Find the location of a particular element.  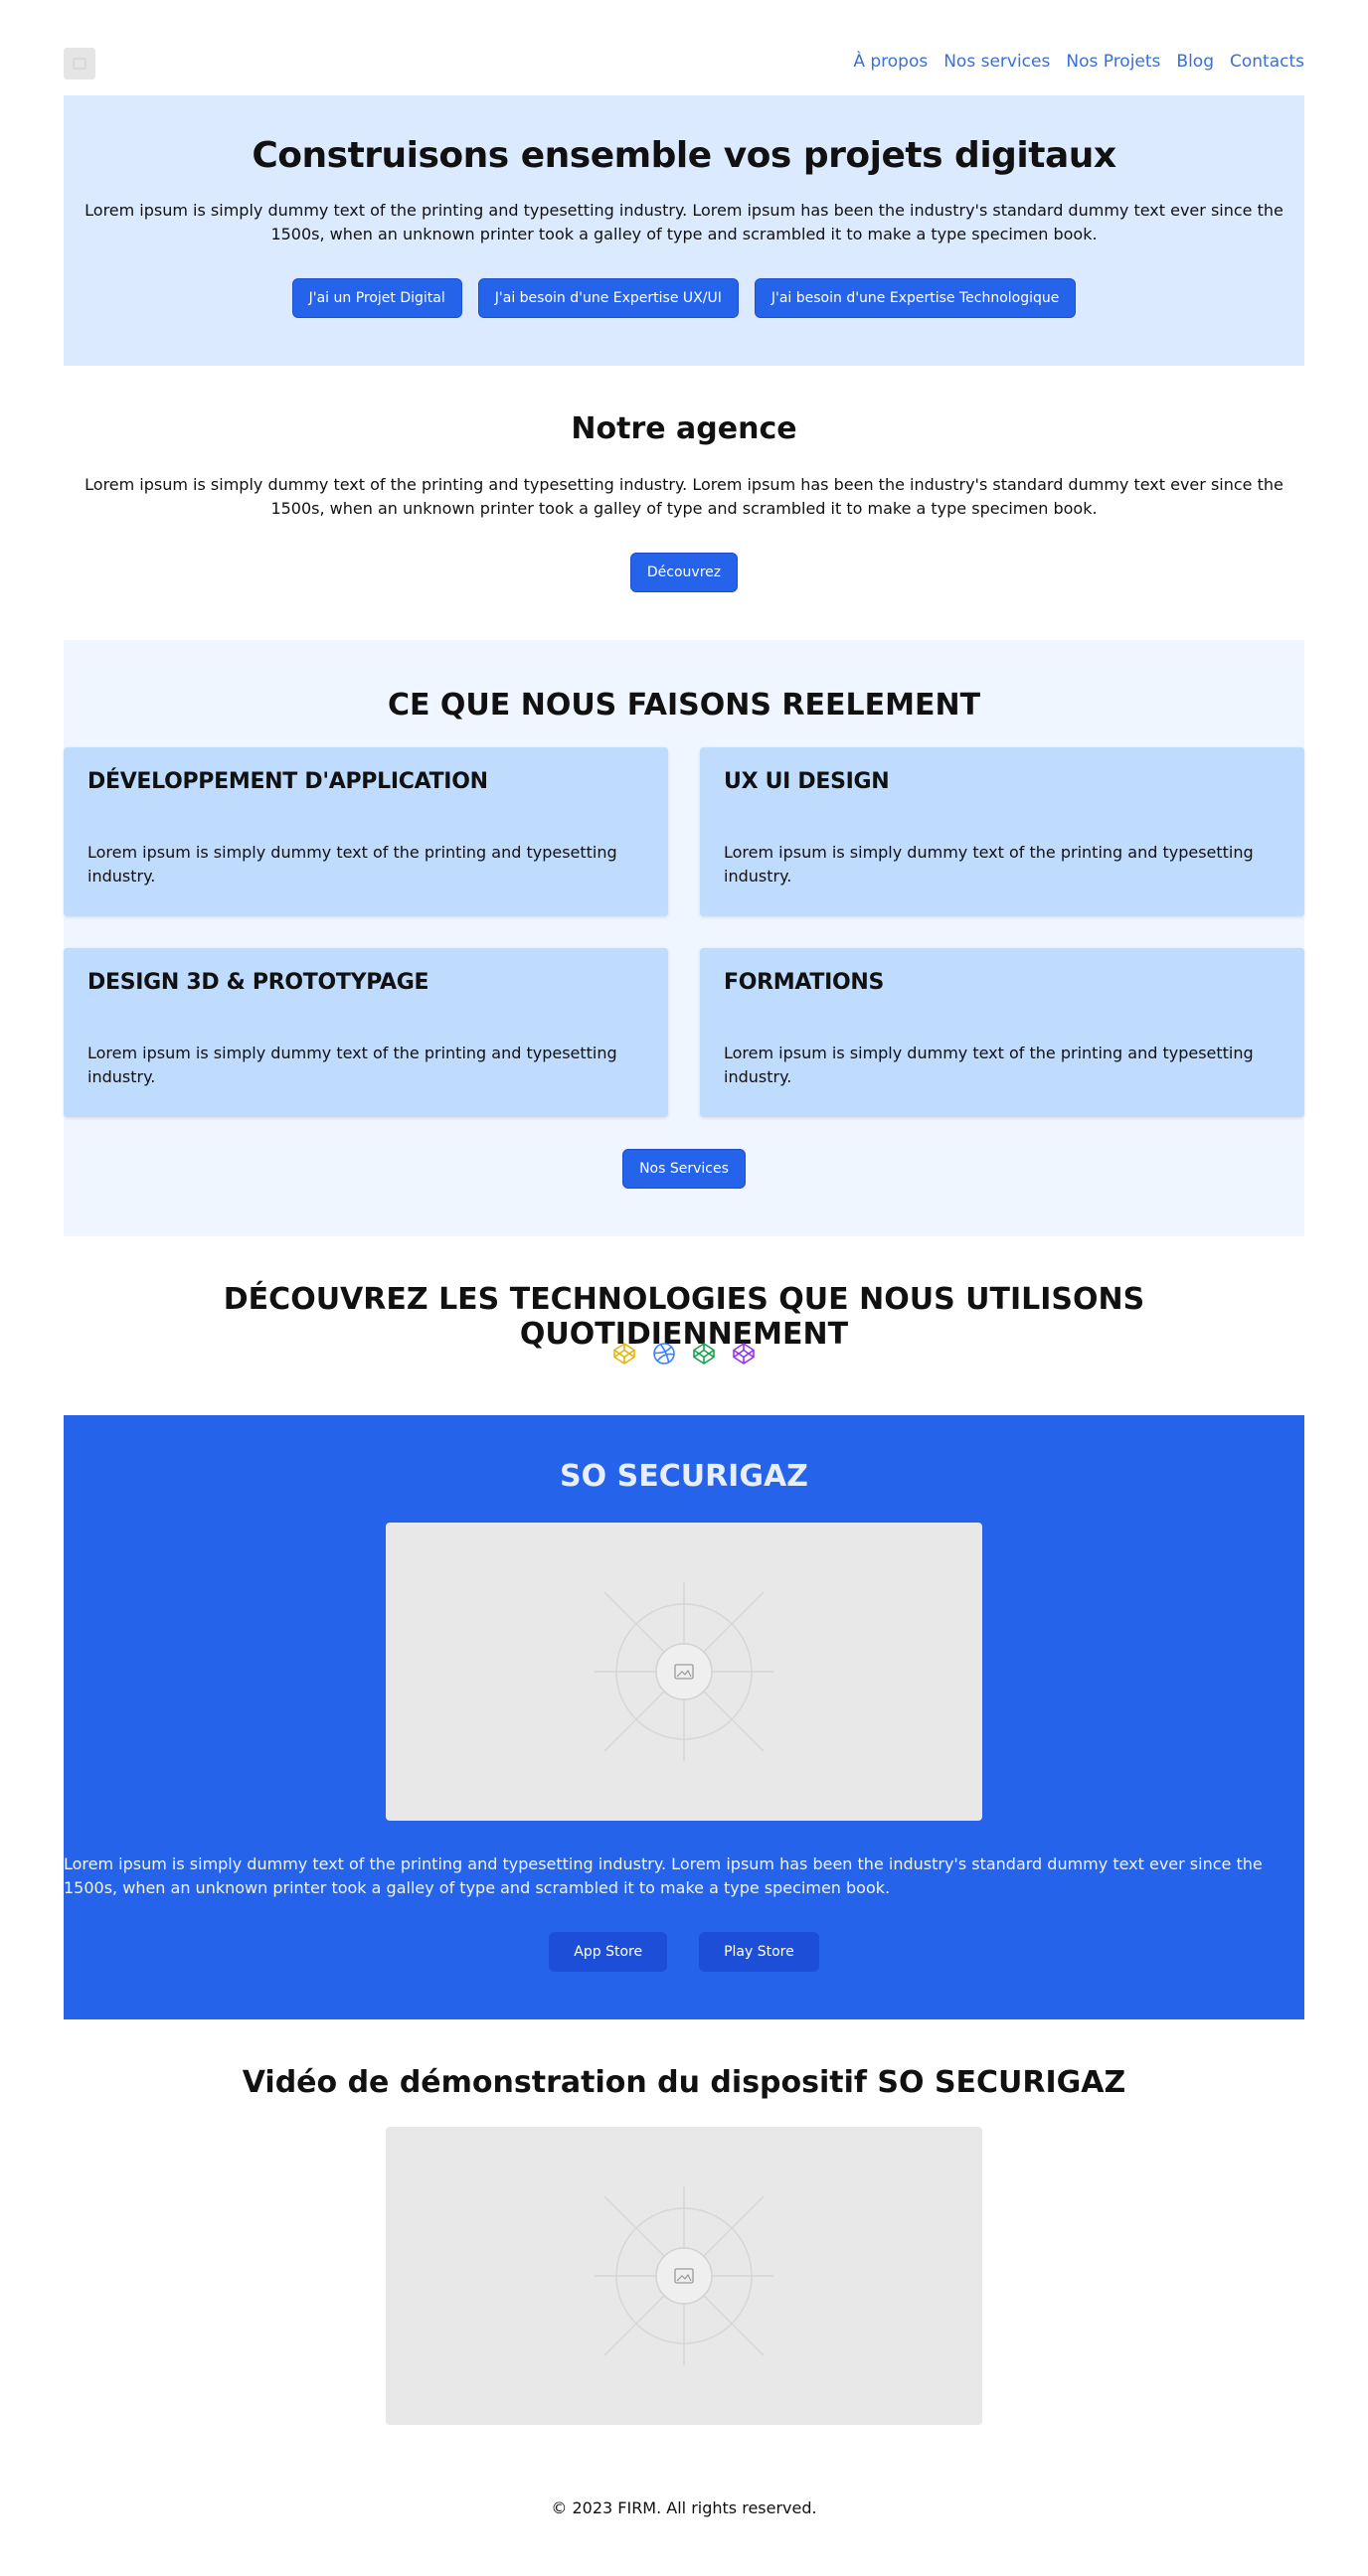

product-image-placeholder is located at coordinates (684, 1672).